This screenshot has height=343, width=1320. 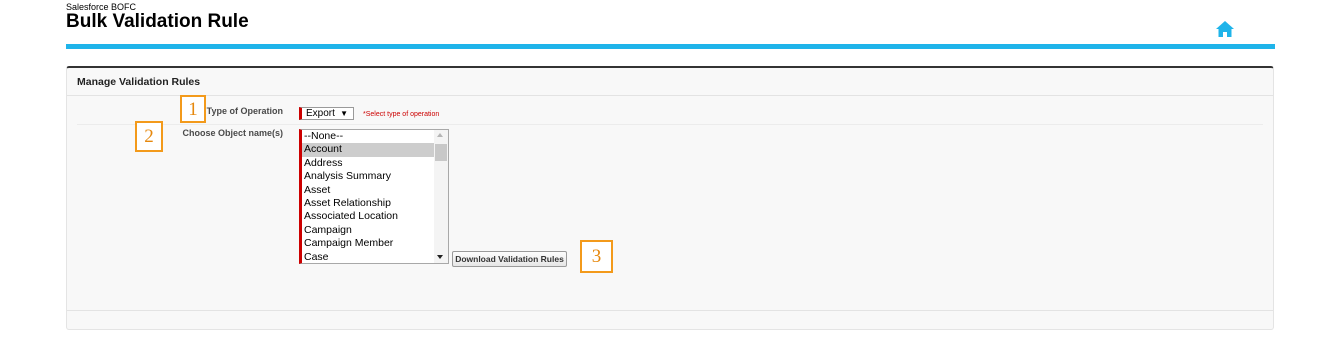 What do you see at coordinates (368, 176) in the screenshot?
I see `object-option: Analysis Summary` at bounding box center [368, 176].